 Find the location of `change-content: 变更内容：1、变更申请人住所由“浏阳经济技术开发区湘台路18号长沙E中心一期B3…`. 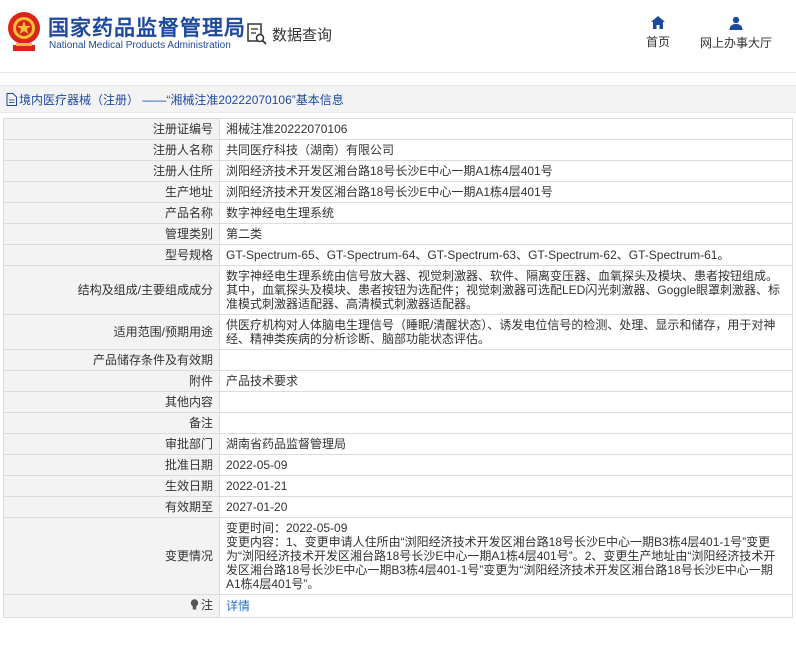

change-content: 变更内容：1、变更申请人住所由“浏阳经济技术开发区湘台路18号长沙E中心一期B3… is located at coordinates (501, 563).